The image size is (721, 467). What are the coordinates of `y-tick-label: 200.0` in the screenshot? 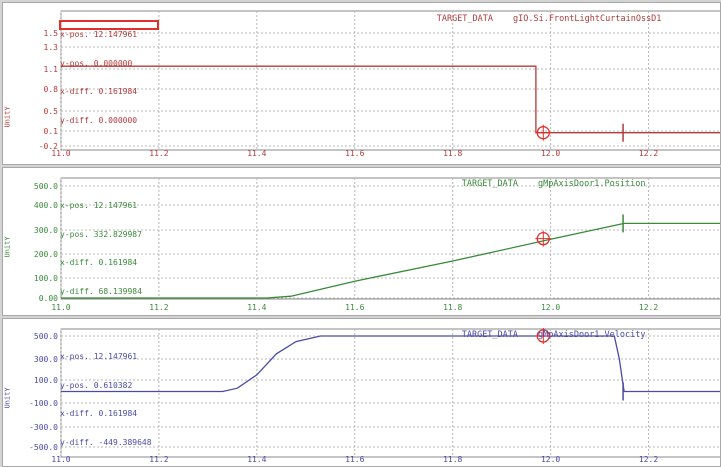 It's located at (46, 254).